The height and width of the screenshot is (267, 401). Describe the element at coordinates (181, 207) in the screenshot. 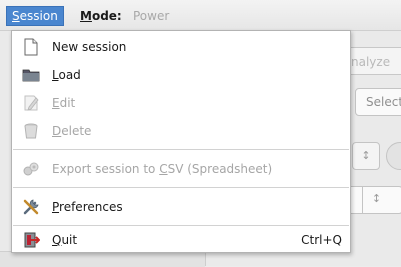

I see `menu-item-preferences: Preferences` at that location.